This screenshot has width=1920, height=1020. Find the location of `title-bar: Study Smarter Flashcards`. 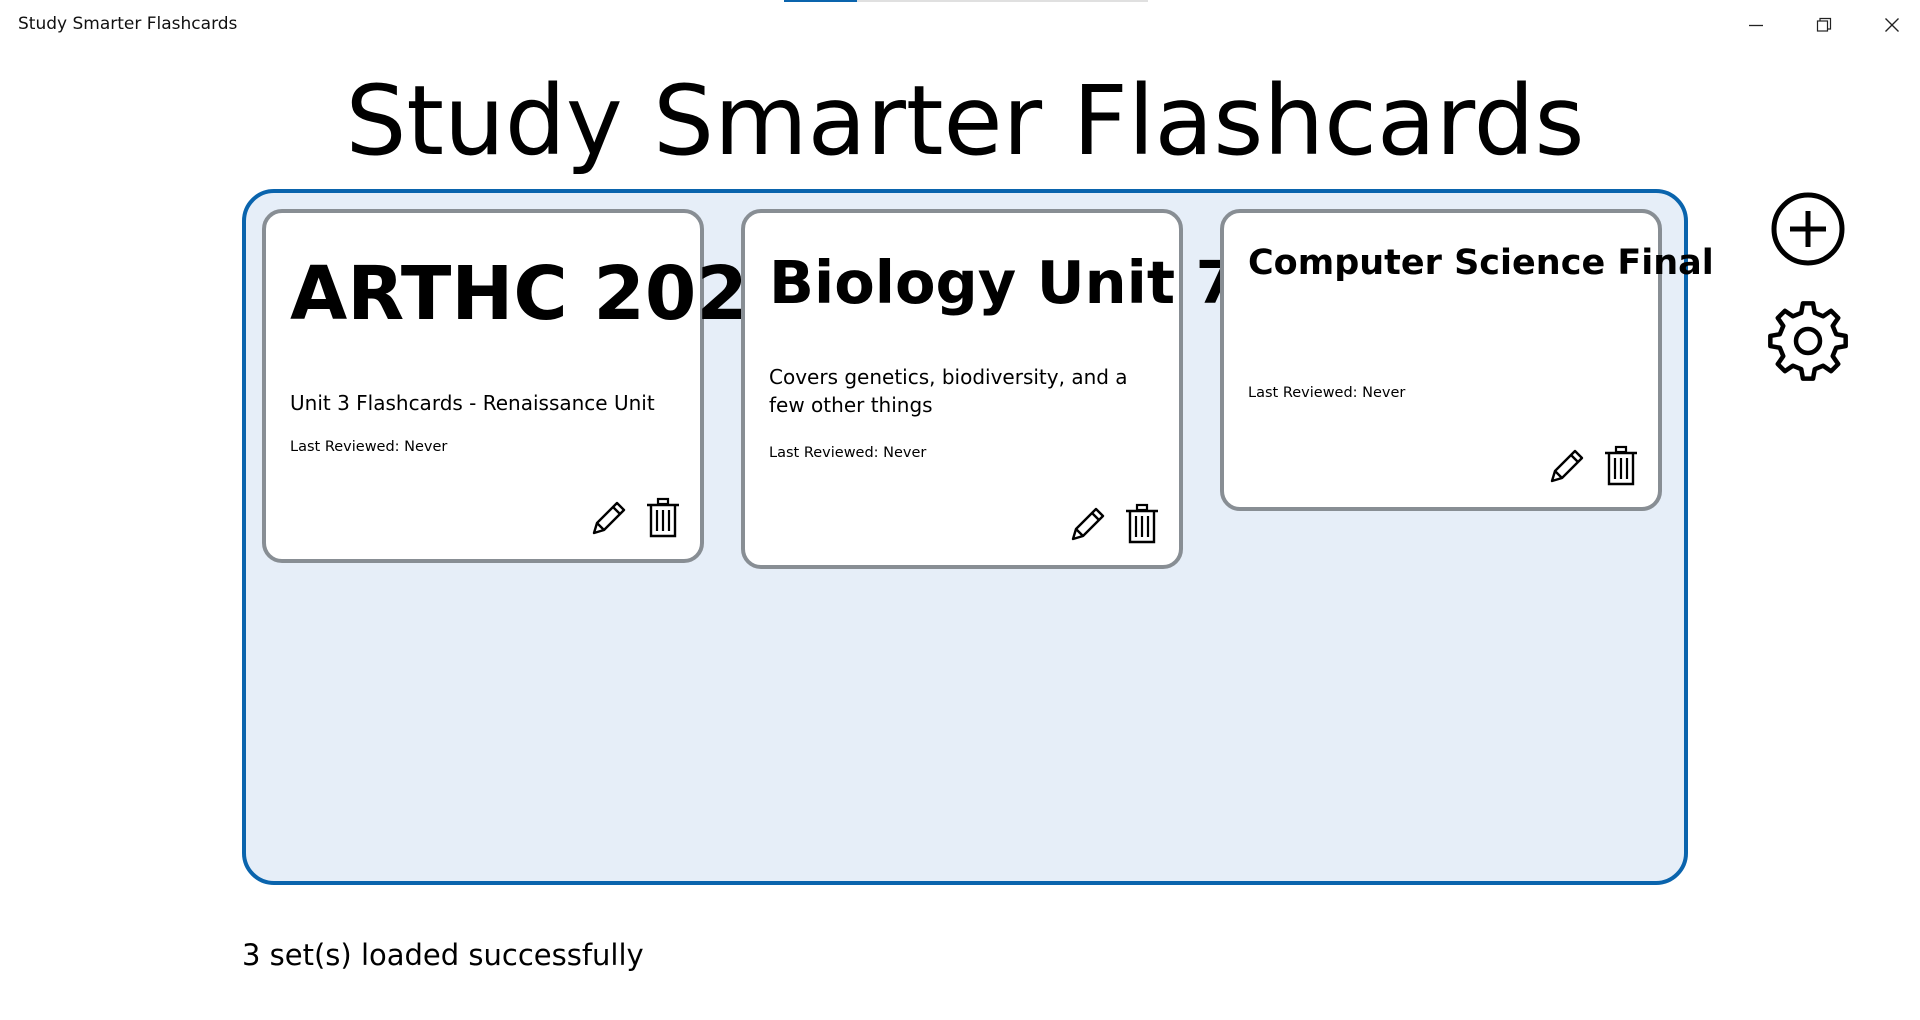

title-bar: Study Smarter Flashcards is located at coordinates (960, 25).